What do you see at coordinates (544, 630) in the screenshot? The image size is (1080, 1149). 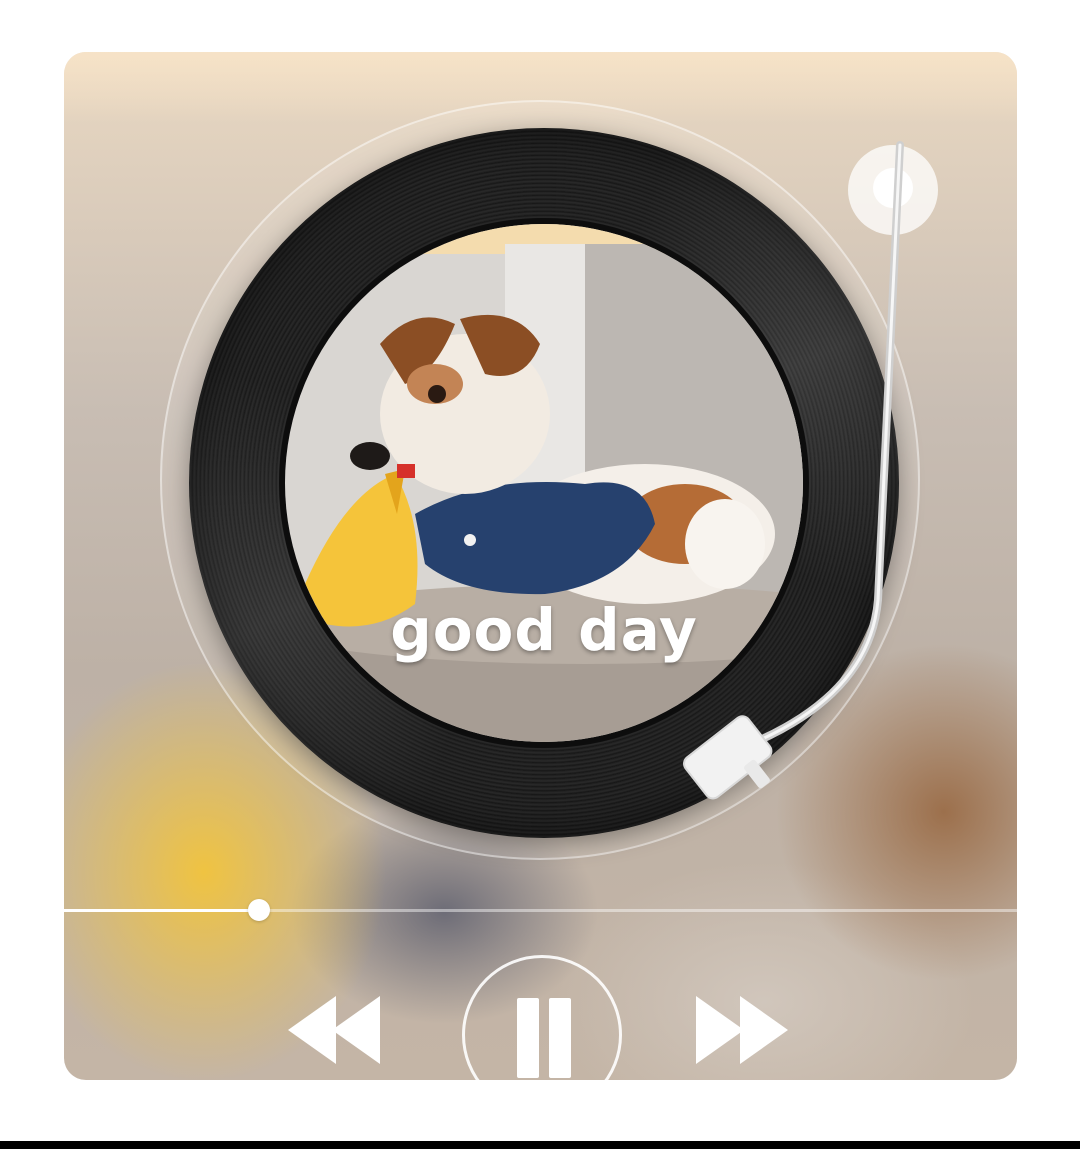 I see `track-title: good day` at bounding box center [544, 630].